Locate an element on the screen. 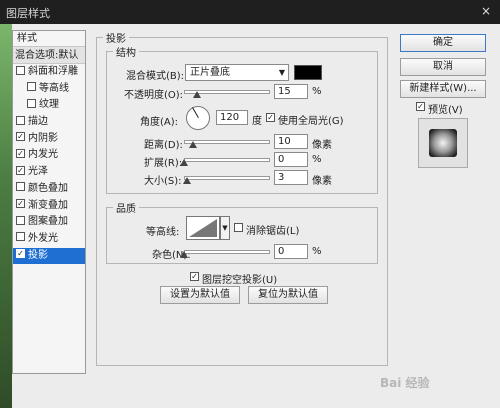 The width and height of the screenshot is (500, 408). spread-slider-thumb is located at coordinates (184, 162).